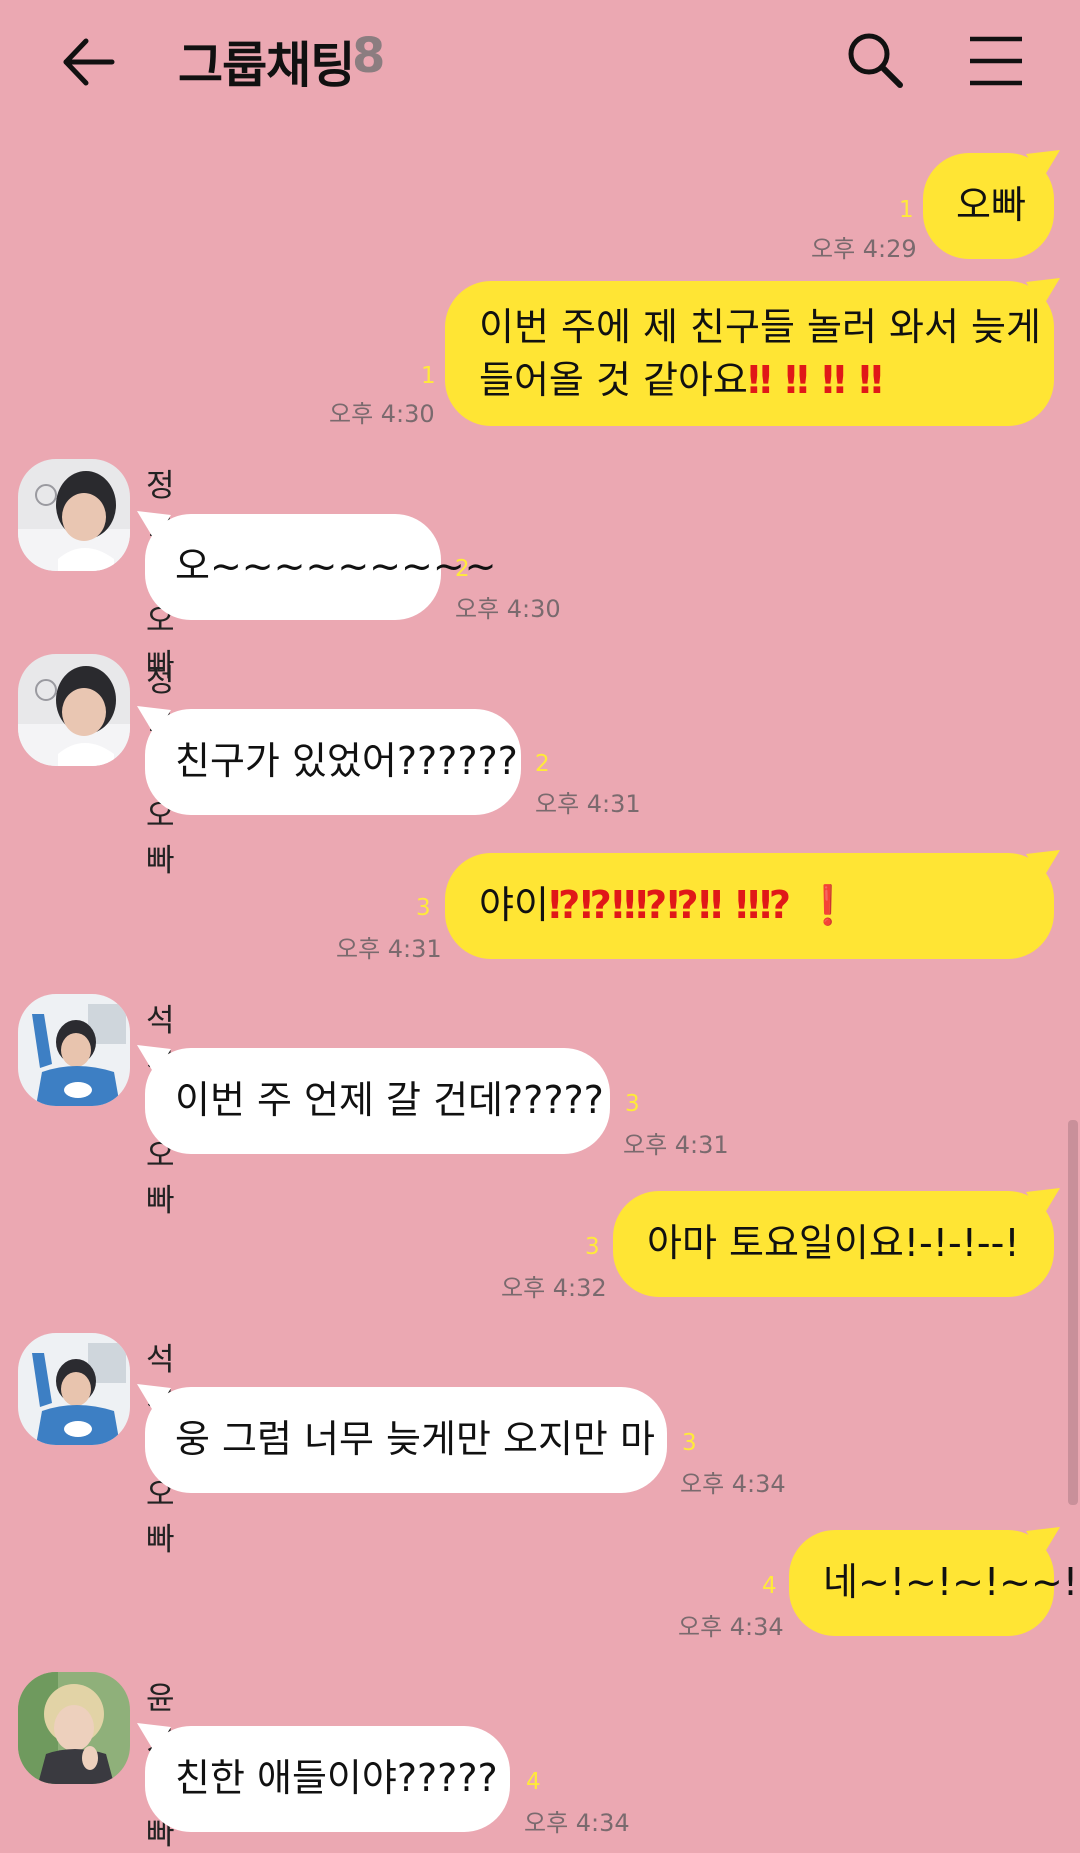  What do you see at coordinates (991, 205) in the screenshot?
I see `message-text: 오빠` at bounding box center [991, 205].